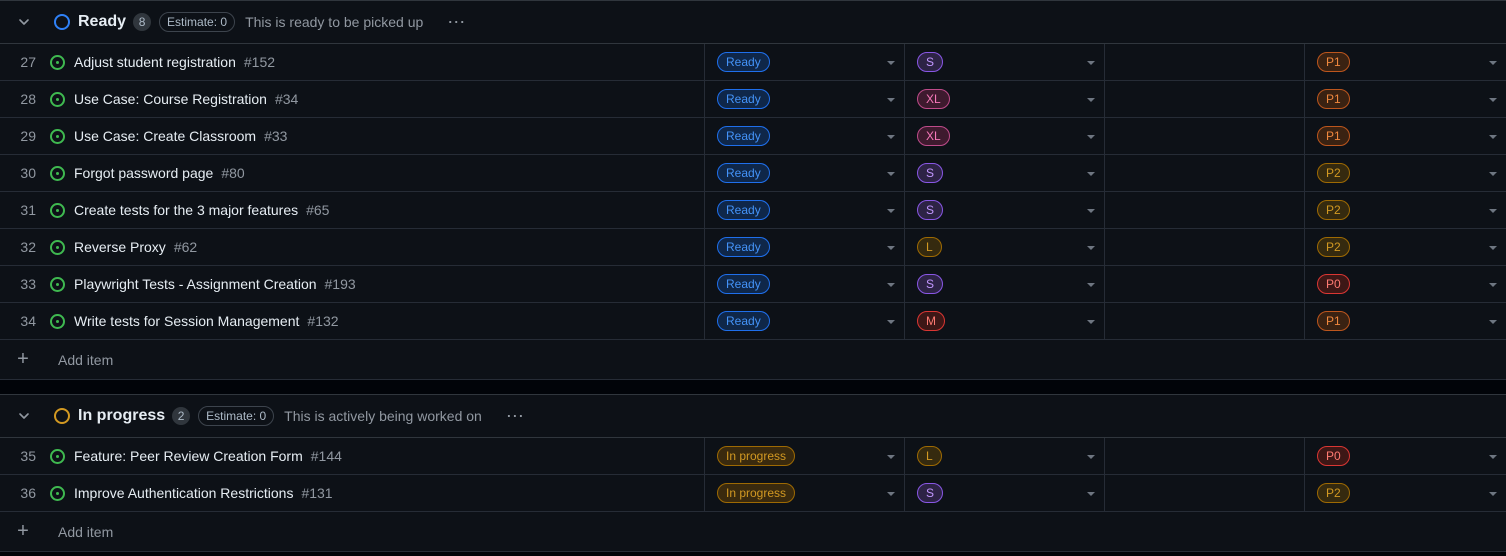 Image resolution: width=1506 pixels, height=556 pixels. I want to click on table-row: 30 Forgot password page #80 Ready S P2, so click(753, 173).